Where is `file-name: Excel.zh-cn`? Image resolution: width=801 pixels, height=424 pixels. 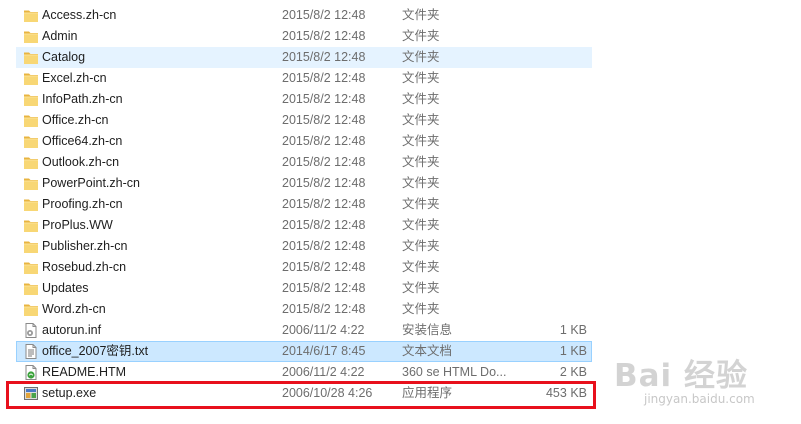
file-name: Excel.zh-cn is located at coordinates (74, 78).